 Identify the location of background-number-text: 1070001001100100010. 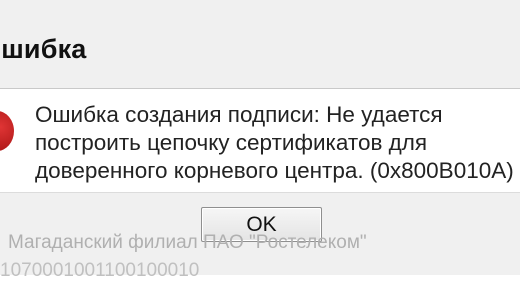
(100, 270).